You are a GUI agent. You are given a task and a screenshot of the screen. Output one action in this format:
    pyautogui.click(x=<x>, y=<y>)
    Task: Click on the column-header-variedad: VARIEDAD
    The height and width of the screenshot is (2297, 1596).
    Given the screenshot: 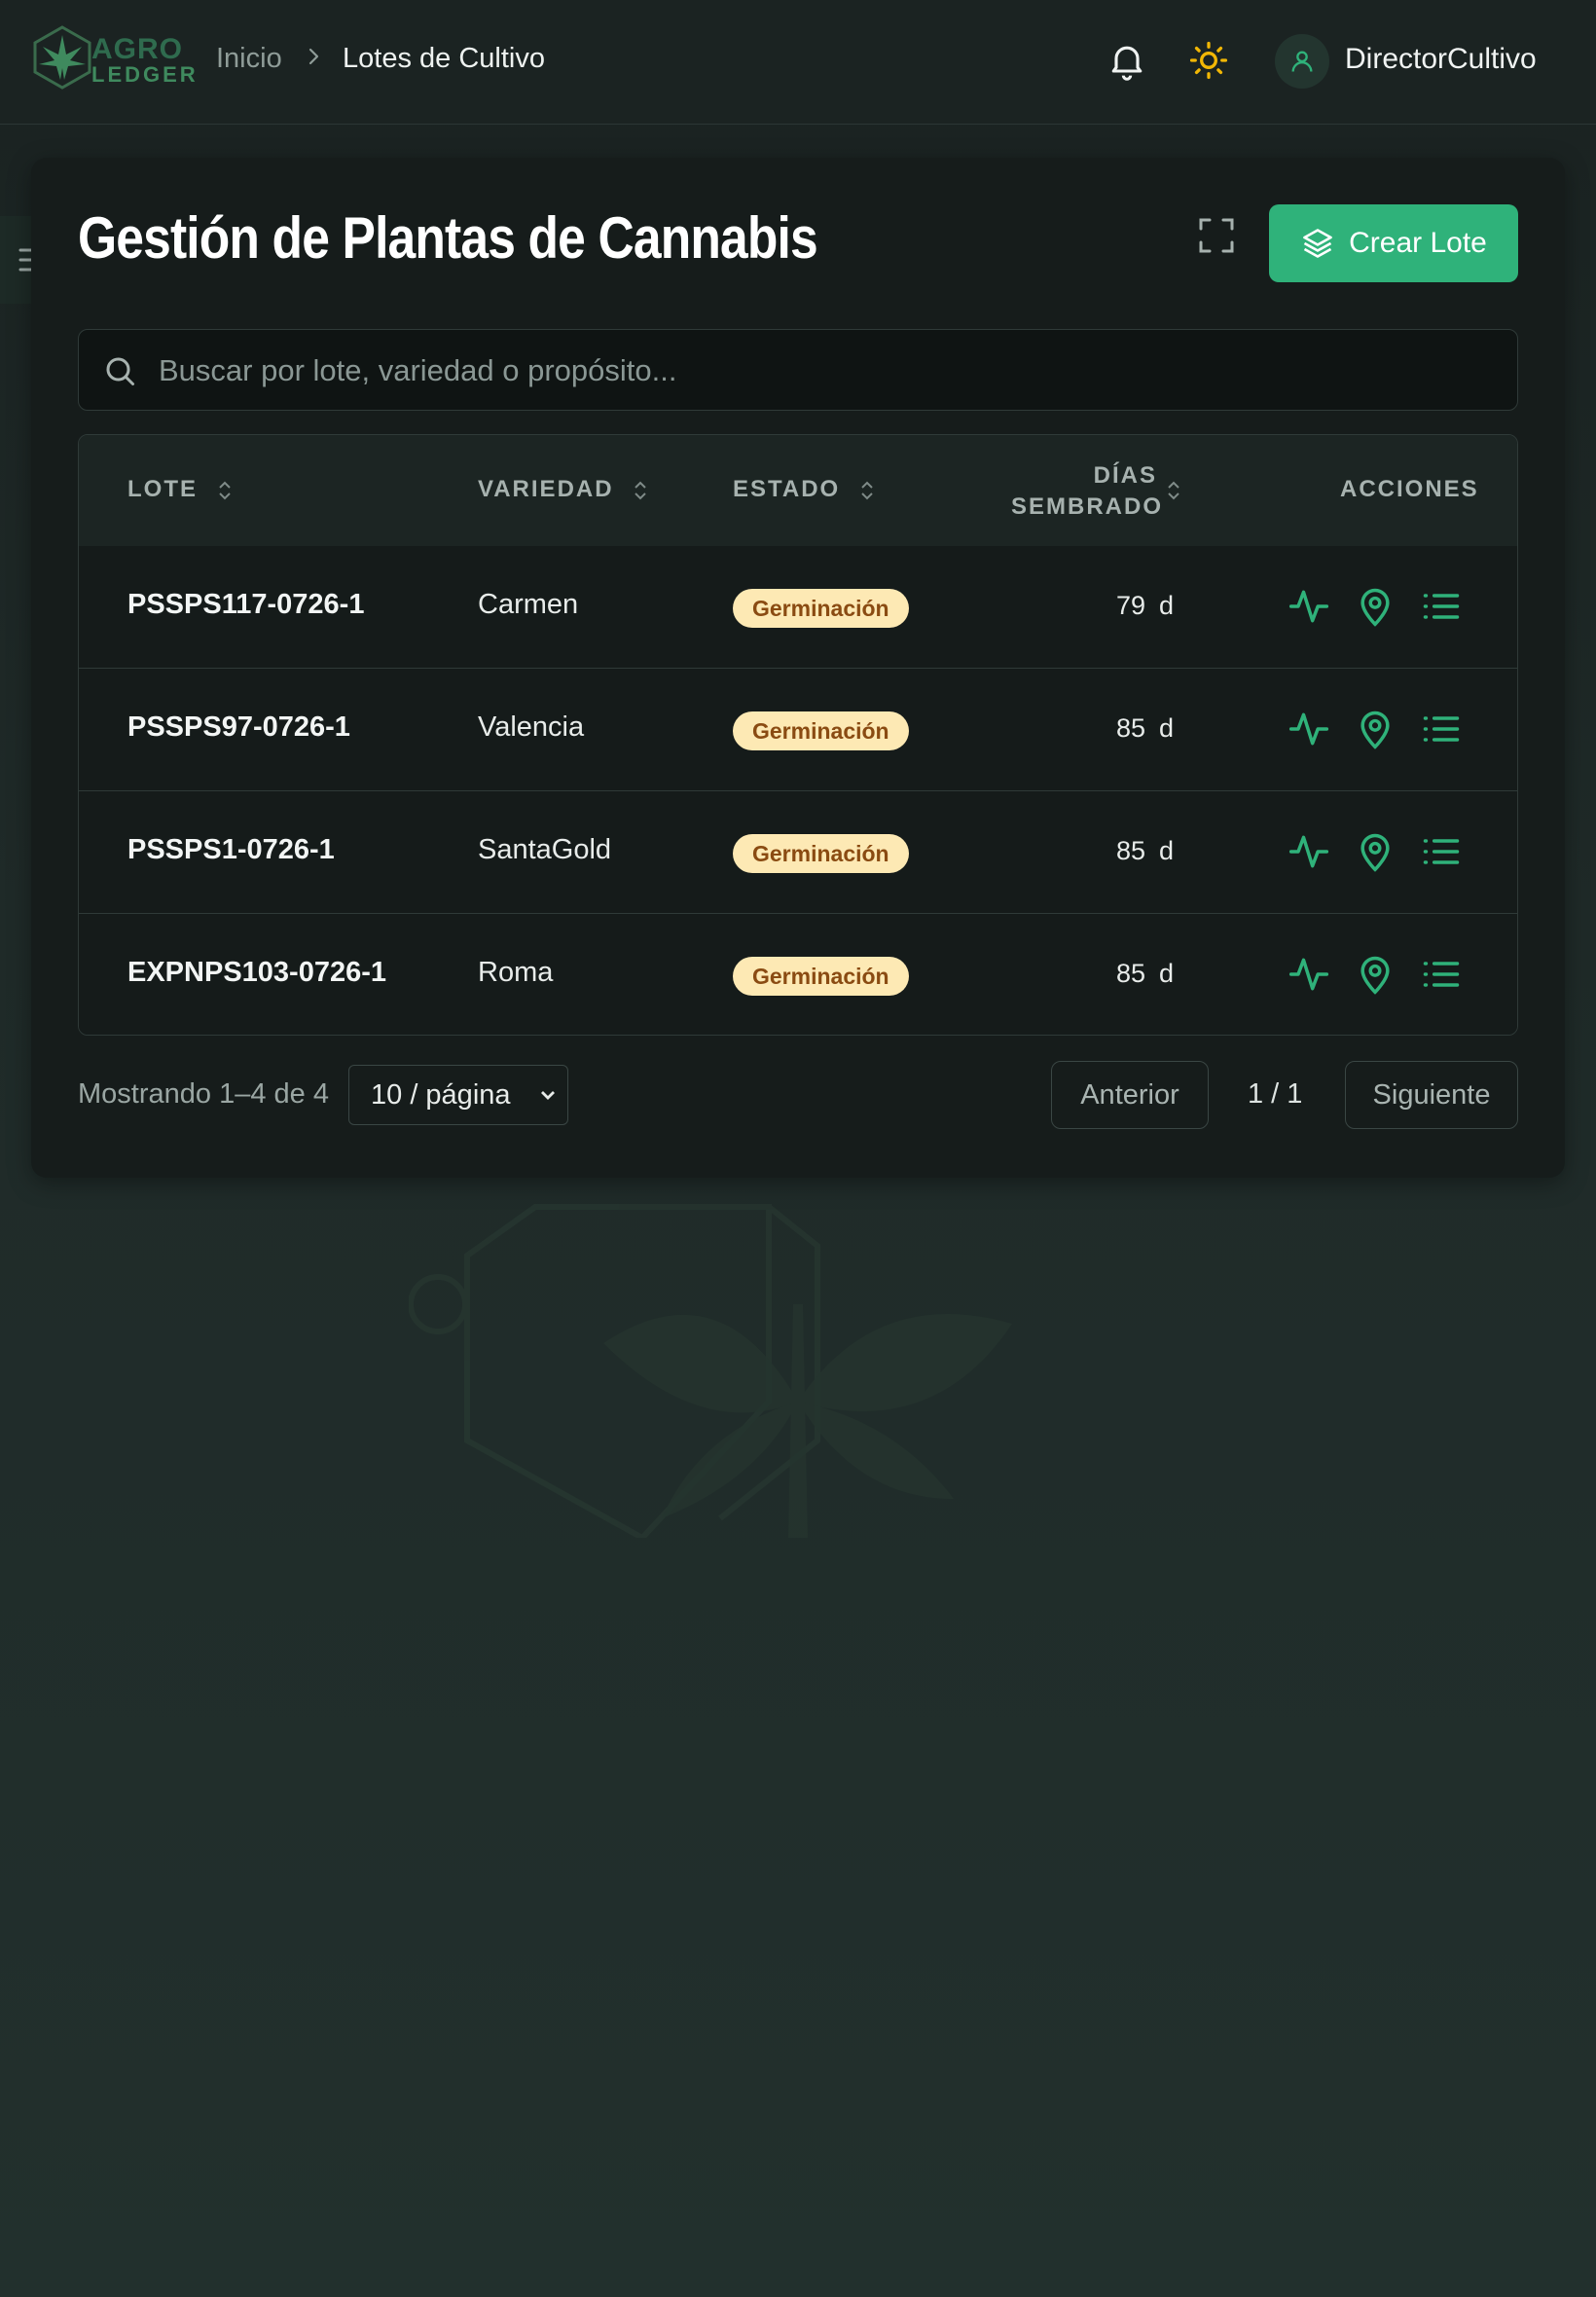 What is the action you would take?
    pyautogui.click(x=562, y=489)
    